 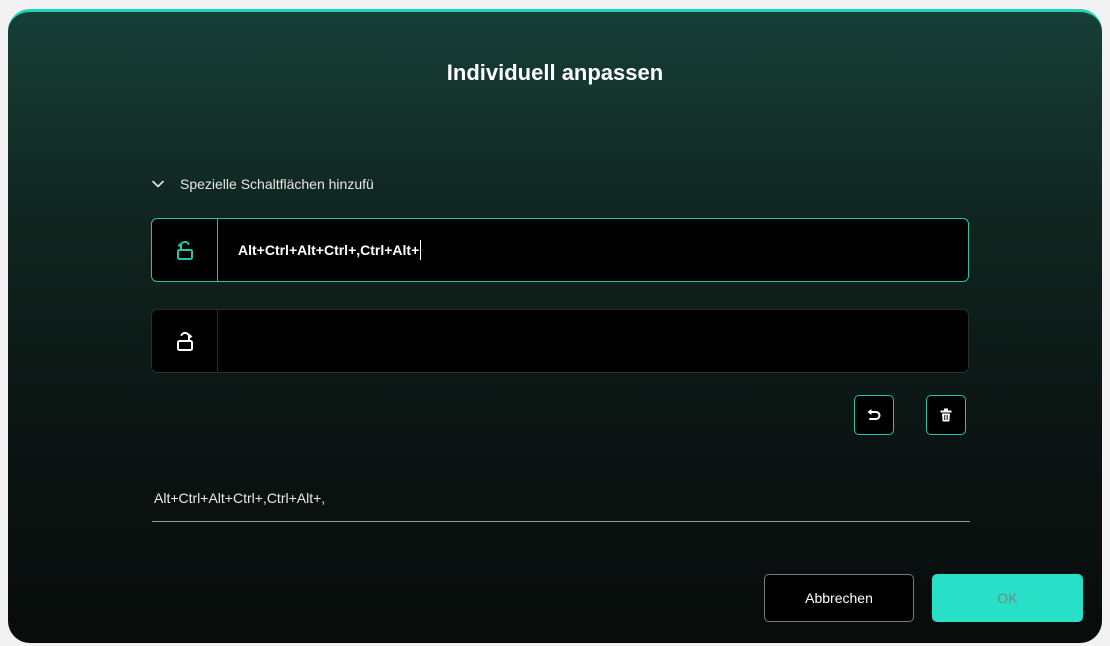 I want to click on text-caret, so click(x=421, y=250).